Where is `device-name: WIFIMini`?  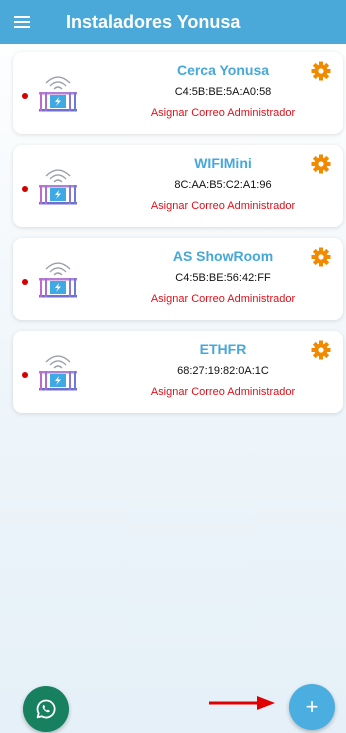
device-name: WIFIMini is located at coordinates (223, 163).